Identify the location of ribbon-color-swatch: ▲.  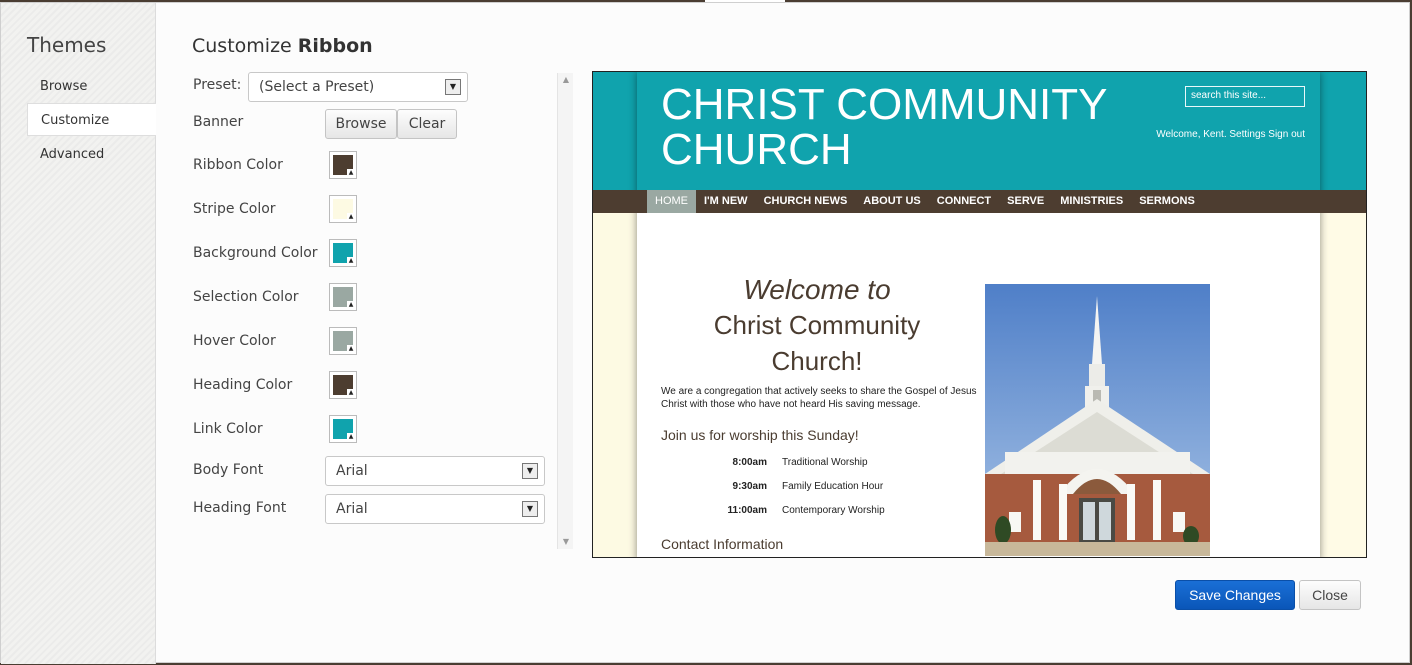
(343, 165).